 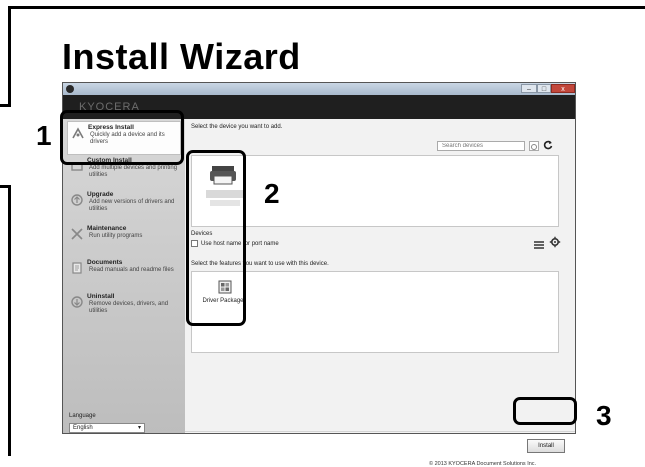 I want to click on sidebar-item-maintenance: Maintenance Run utility programs, so click(x=124, y=240).